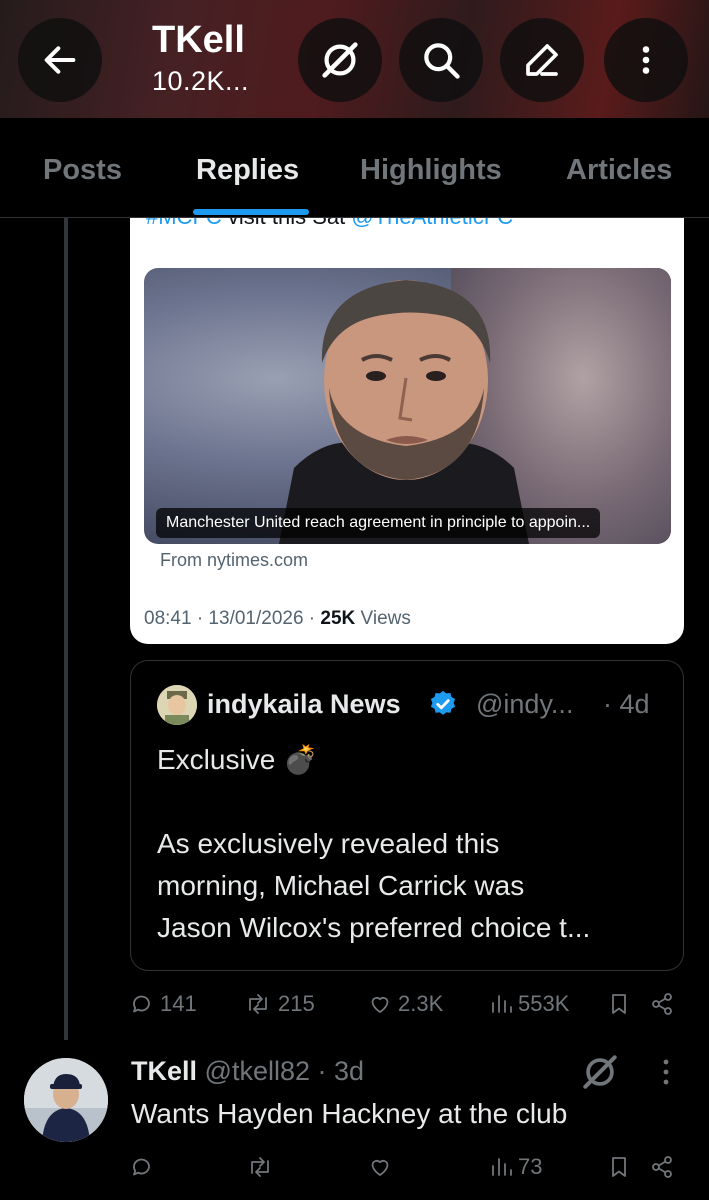 The image size is (709, 1200). Describe the element at coordinates (619, 170) in the screenshot. I see `tab-articles: Articles` at that location.